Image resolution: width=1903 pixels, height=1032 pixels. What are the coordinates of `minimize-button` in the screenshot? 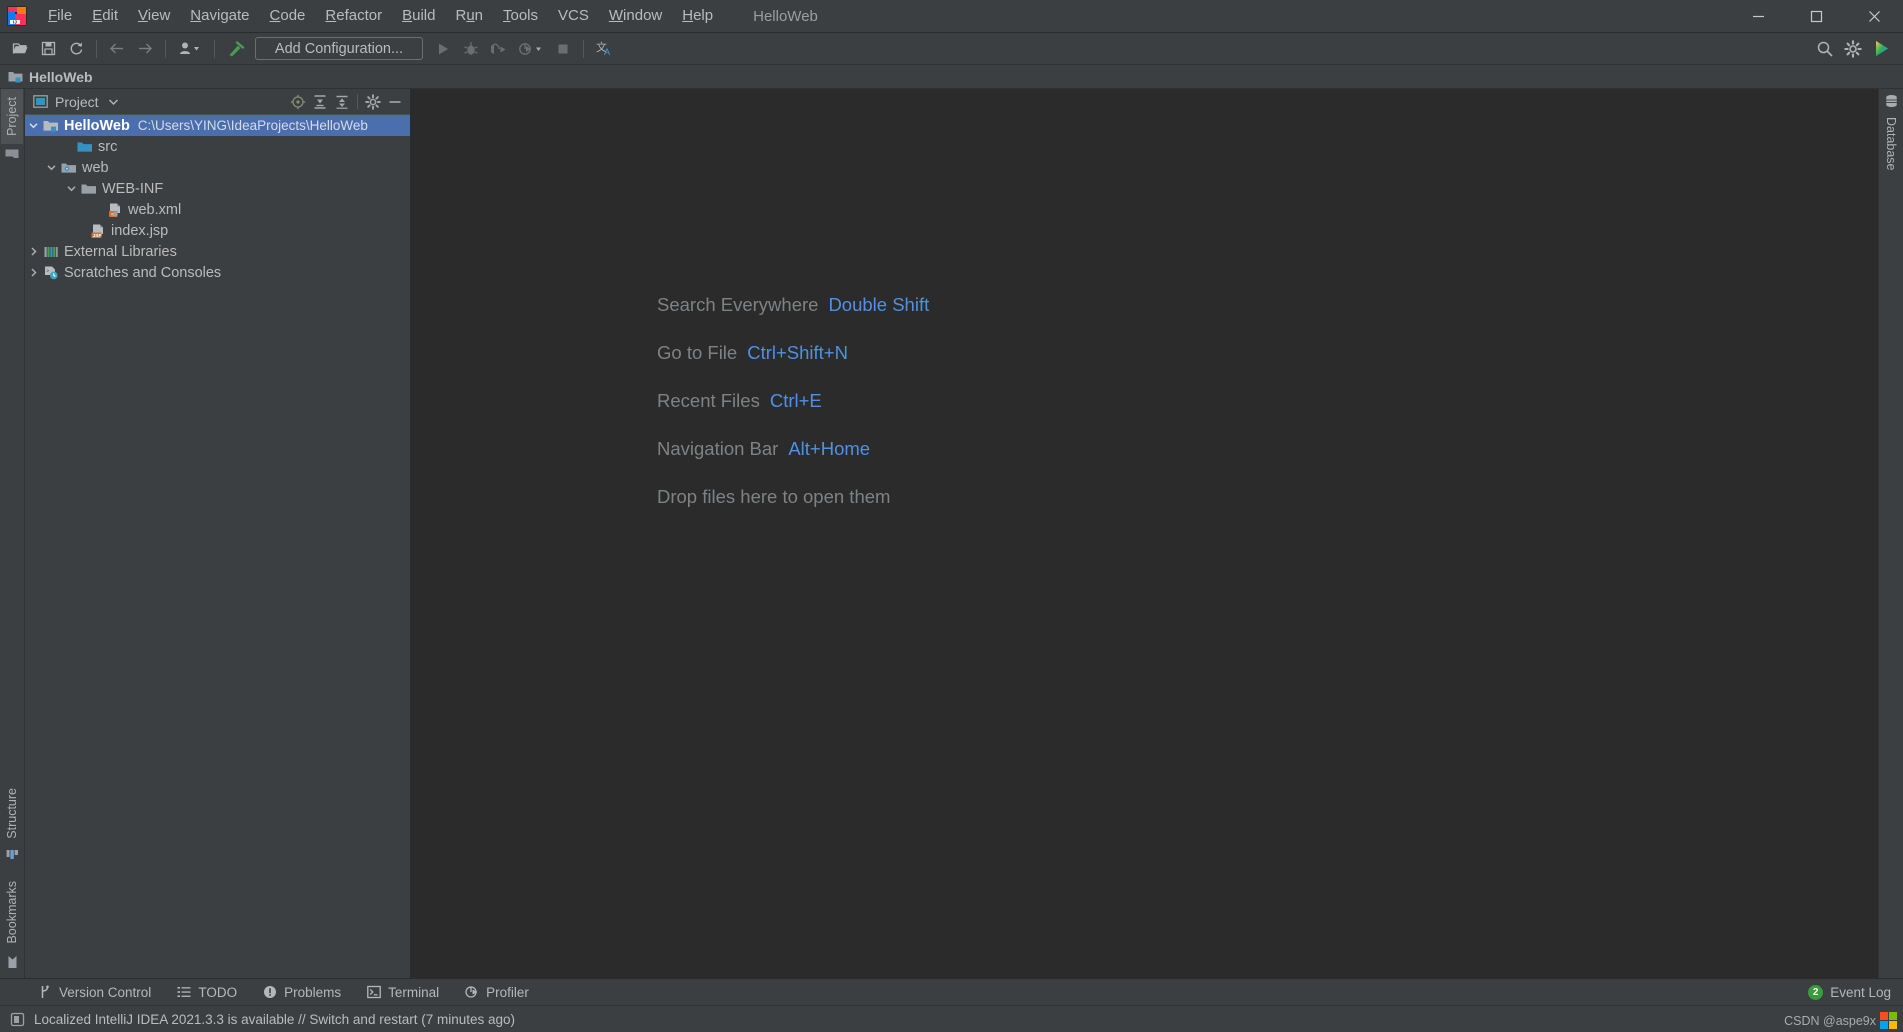 It's located at (1758, 16).